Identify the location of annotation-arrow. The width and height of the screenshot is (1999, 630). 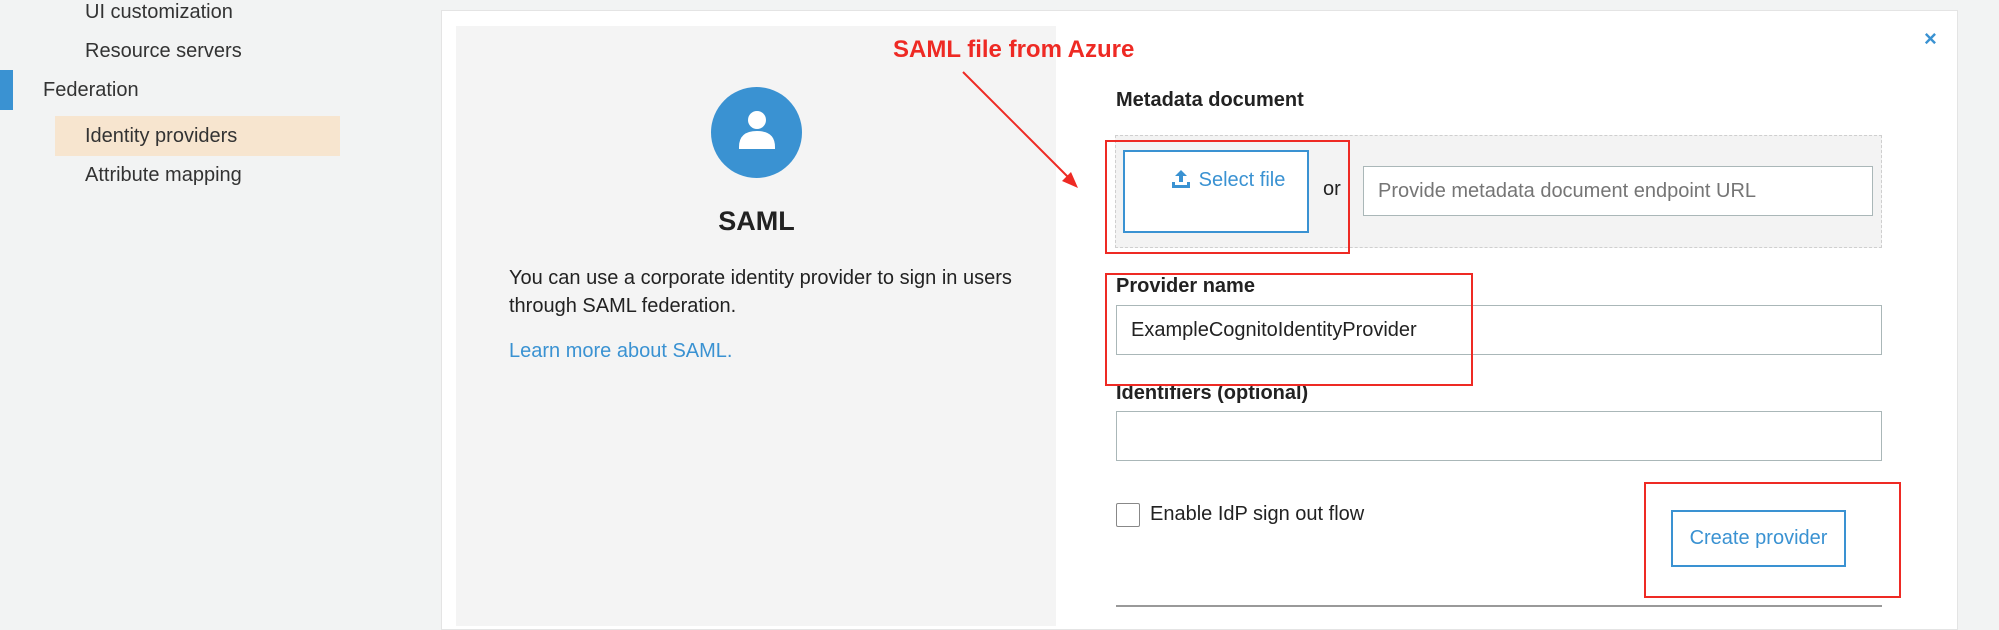
(1020, 129).